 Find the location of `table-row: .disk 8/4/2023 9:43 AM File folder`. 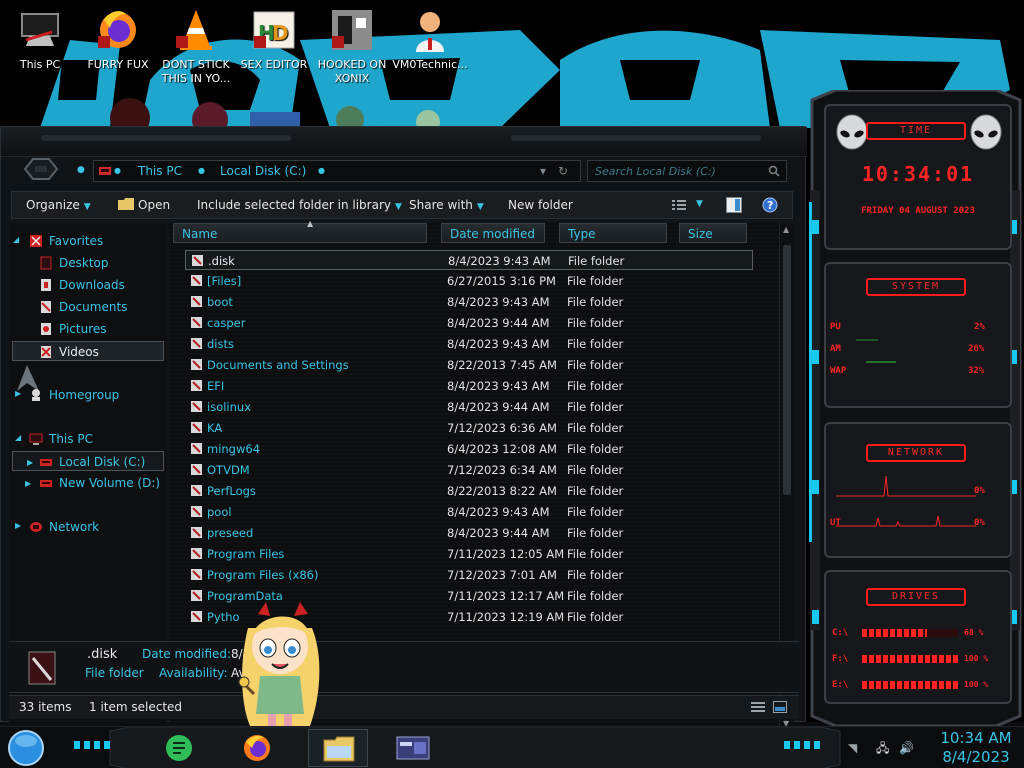

table-row: .disk 8/4/2023 9:43 AM File folder is located at coordinates (469, 260).